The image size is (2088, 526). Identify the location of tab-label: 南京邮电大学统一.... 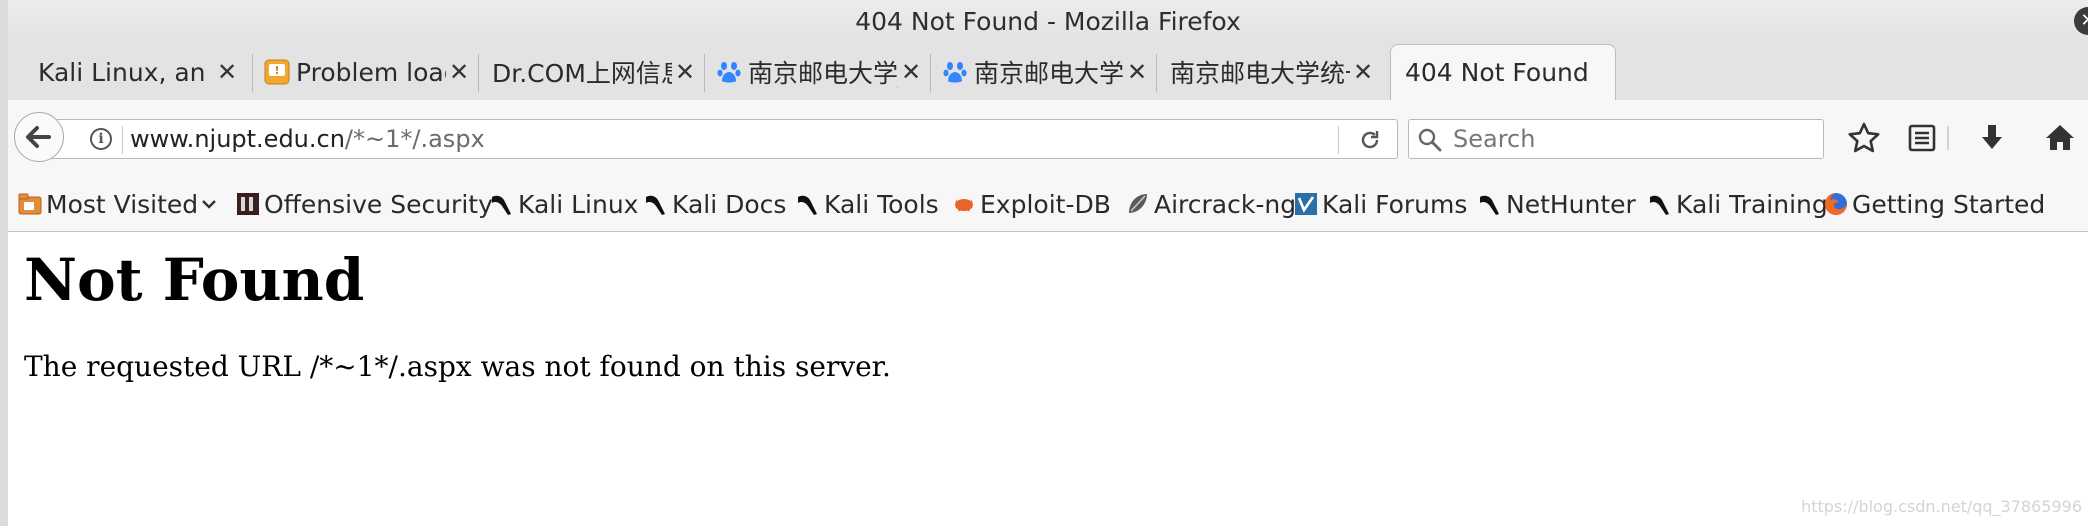
(1260, 73).